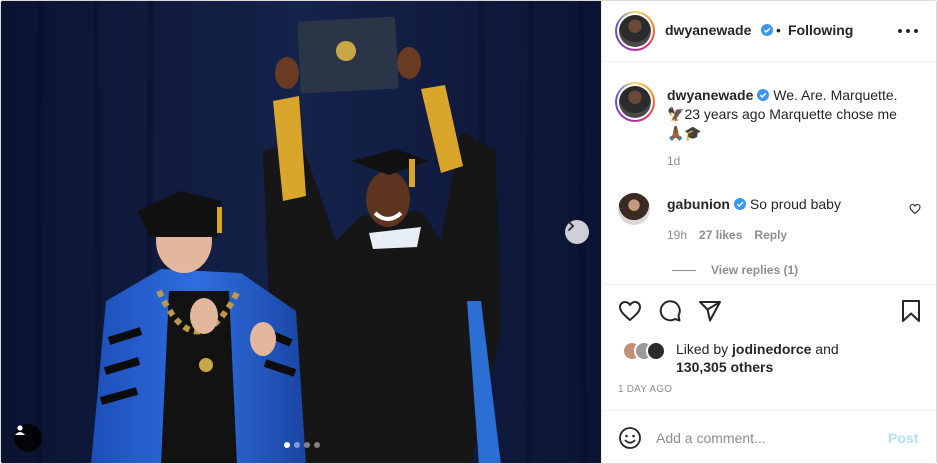 Image resolution: width=937 pixels, height=464 pixels. I want to click on comment-item: gabunion So proud baby, so click(782, 204).